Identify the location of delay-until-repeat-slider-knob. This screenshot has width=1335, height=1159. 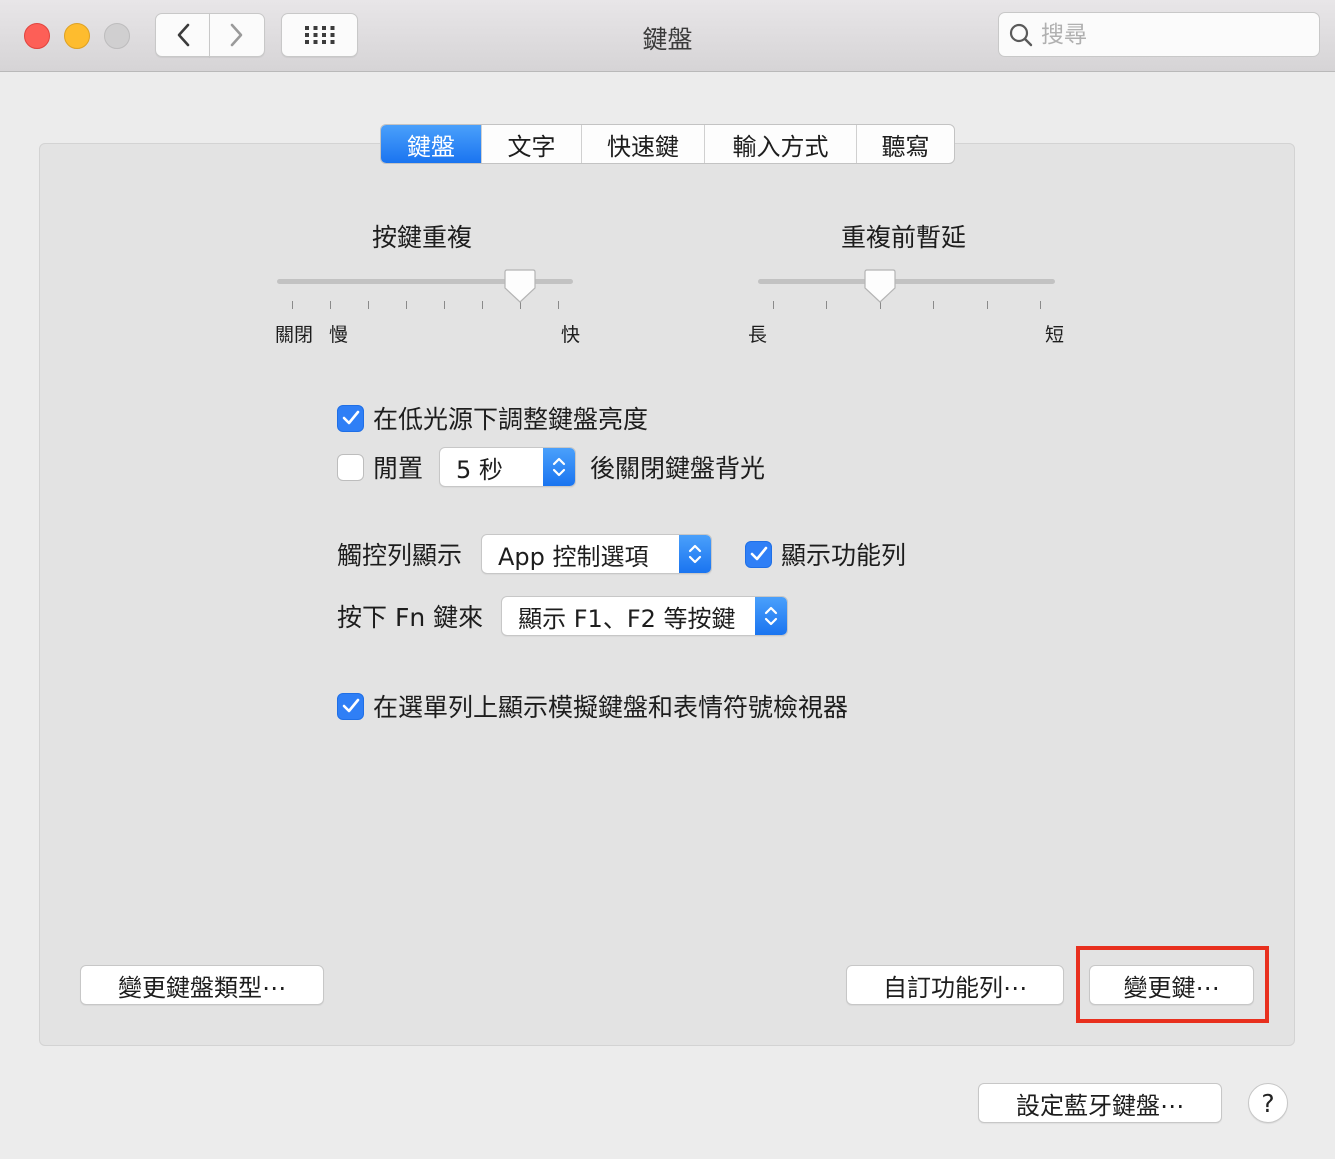
(880, 286).